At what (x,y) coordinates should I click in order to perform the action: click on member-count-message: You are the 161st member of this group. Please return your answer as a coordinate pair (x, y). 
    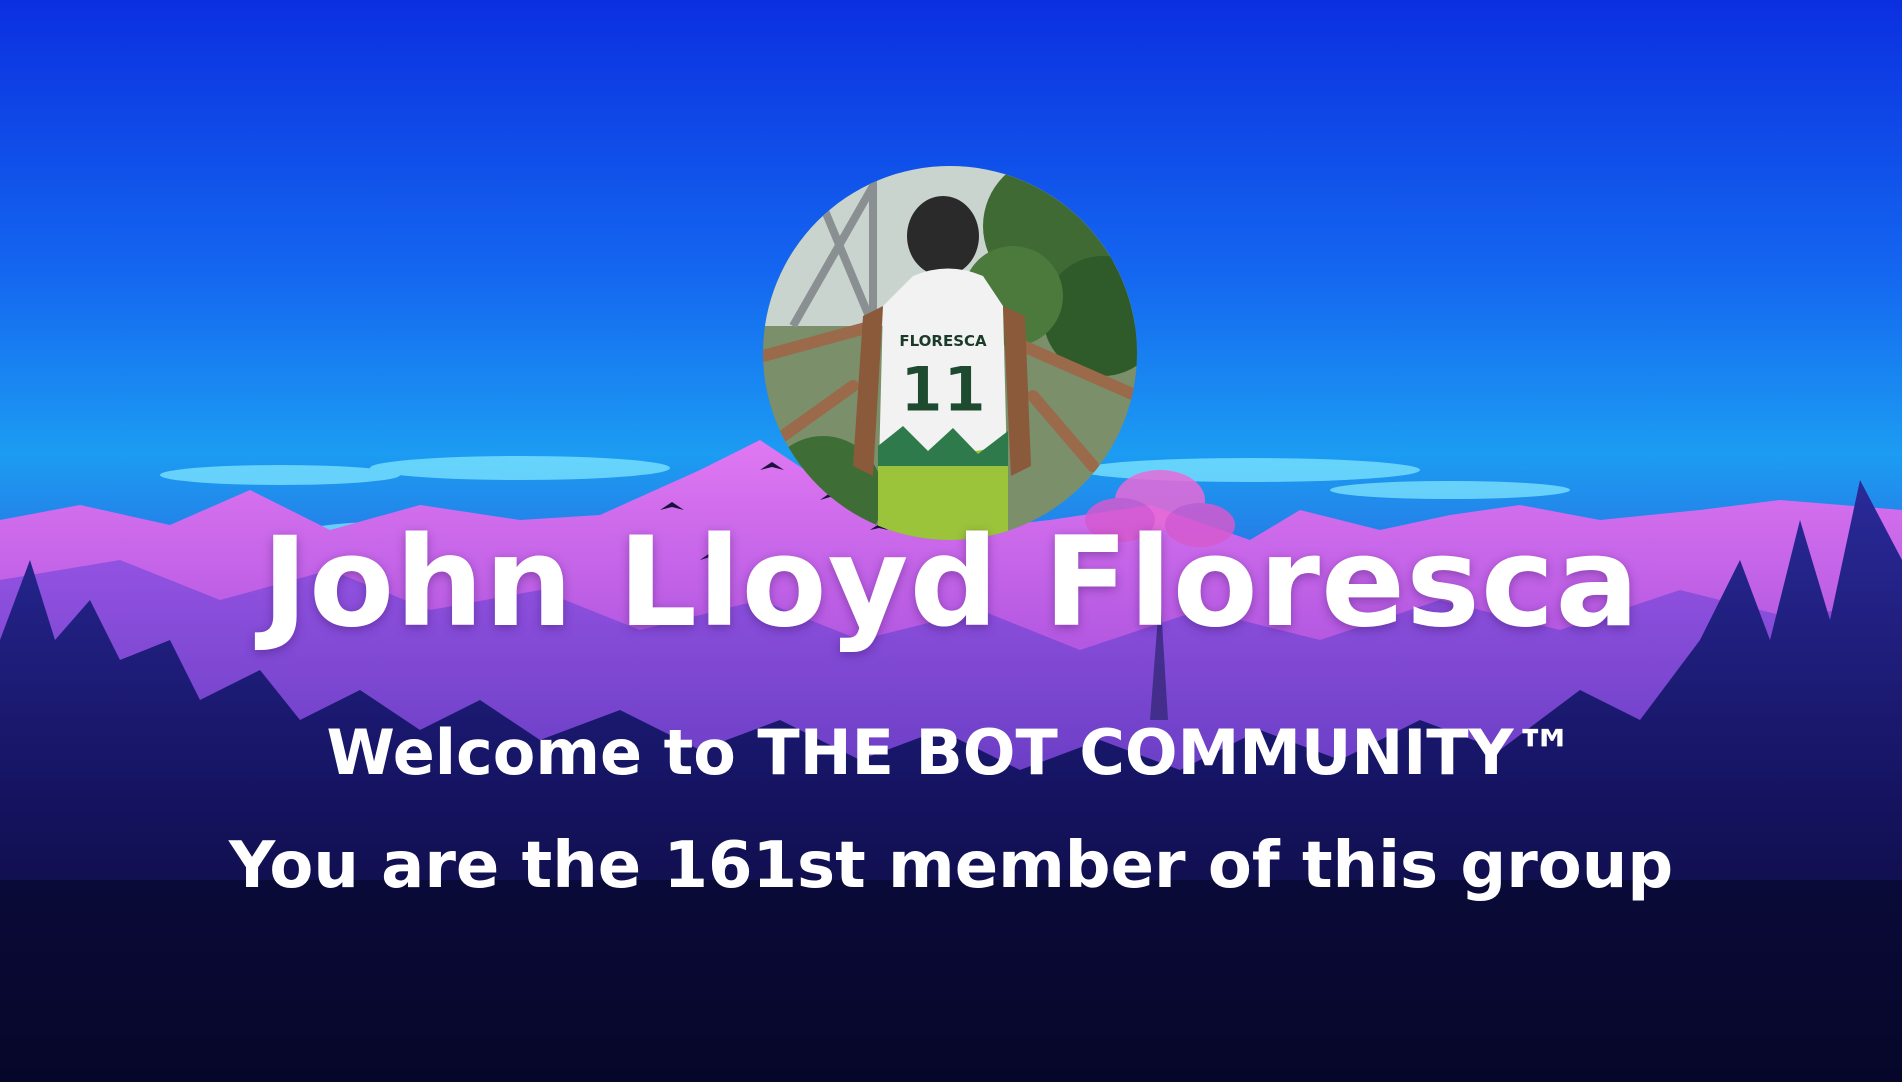
    Looking at the image, I should click on (951, 866).